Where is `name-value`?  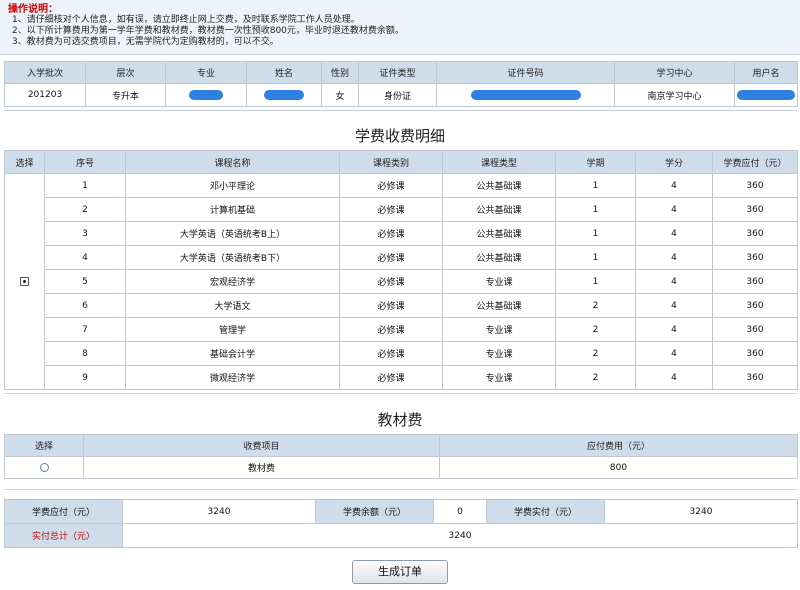
name-value is located at coordinates (284, 95).